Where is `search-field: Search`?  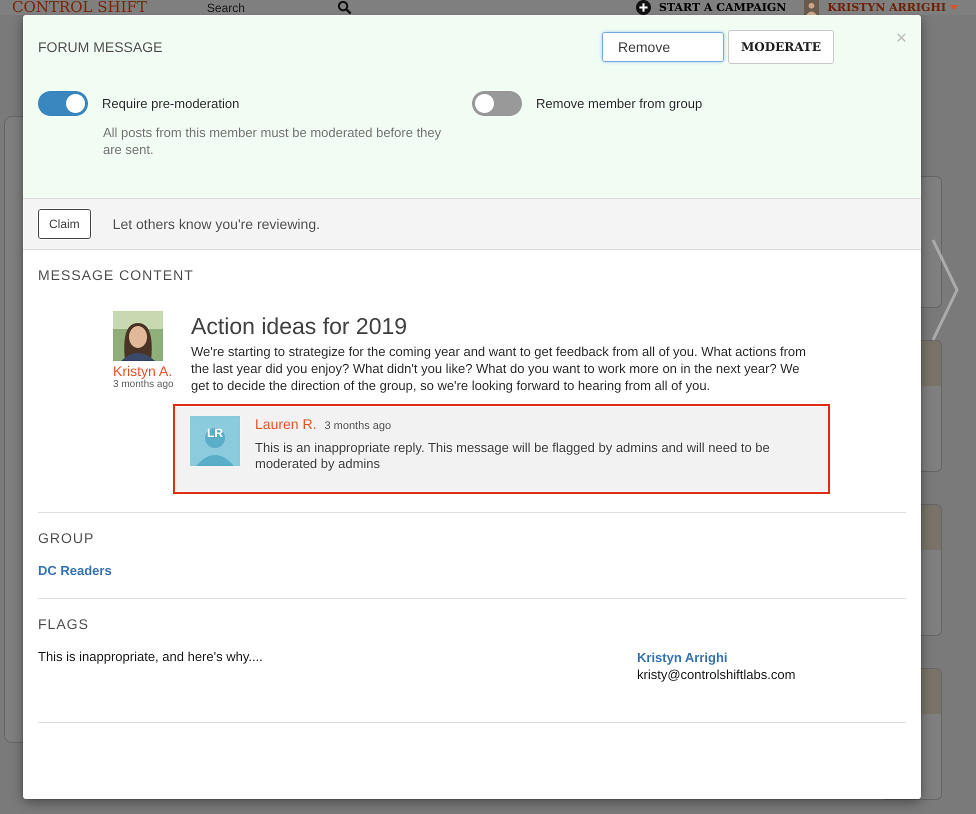
search-field: Search is located at coordinates (271, 7).